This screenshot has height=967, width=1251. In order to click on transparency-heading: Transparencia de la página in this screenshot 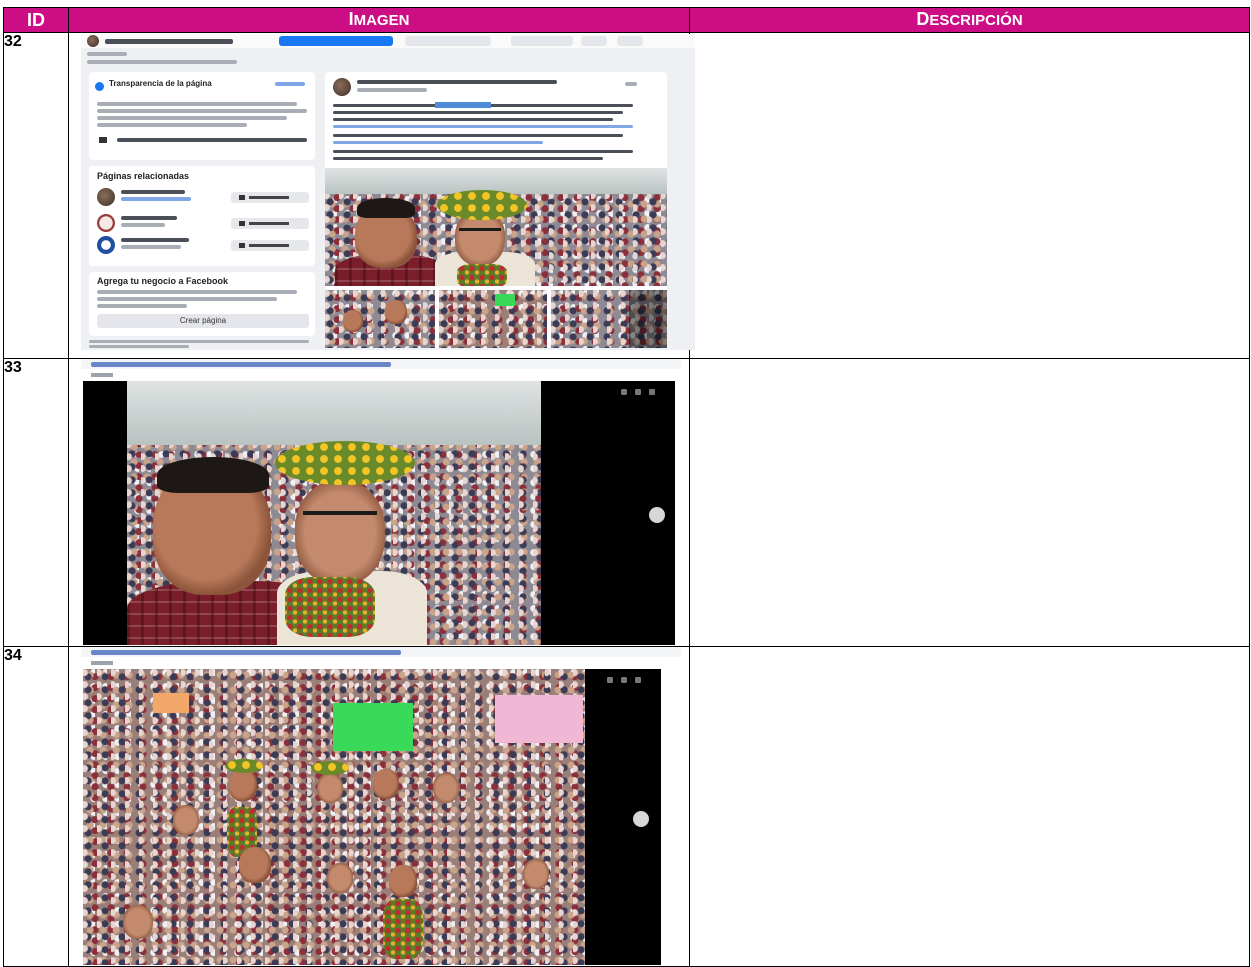, I will do `click(160, 83)`.